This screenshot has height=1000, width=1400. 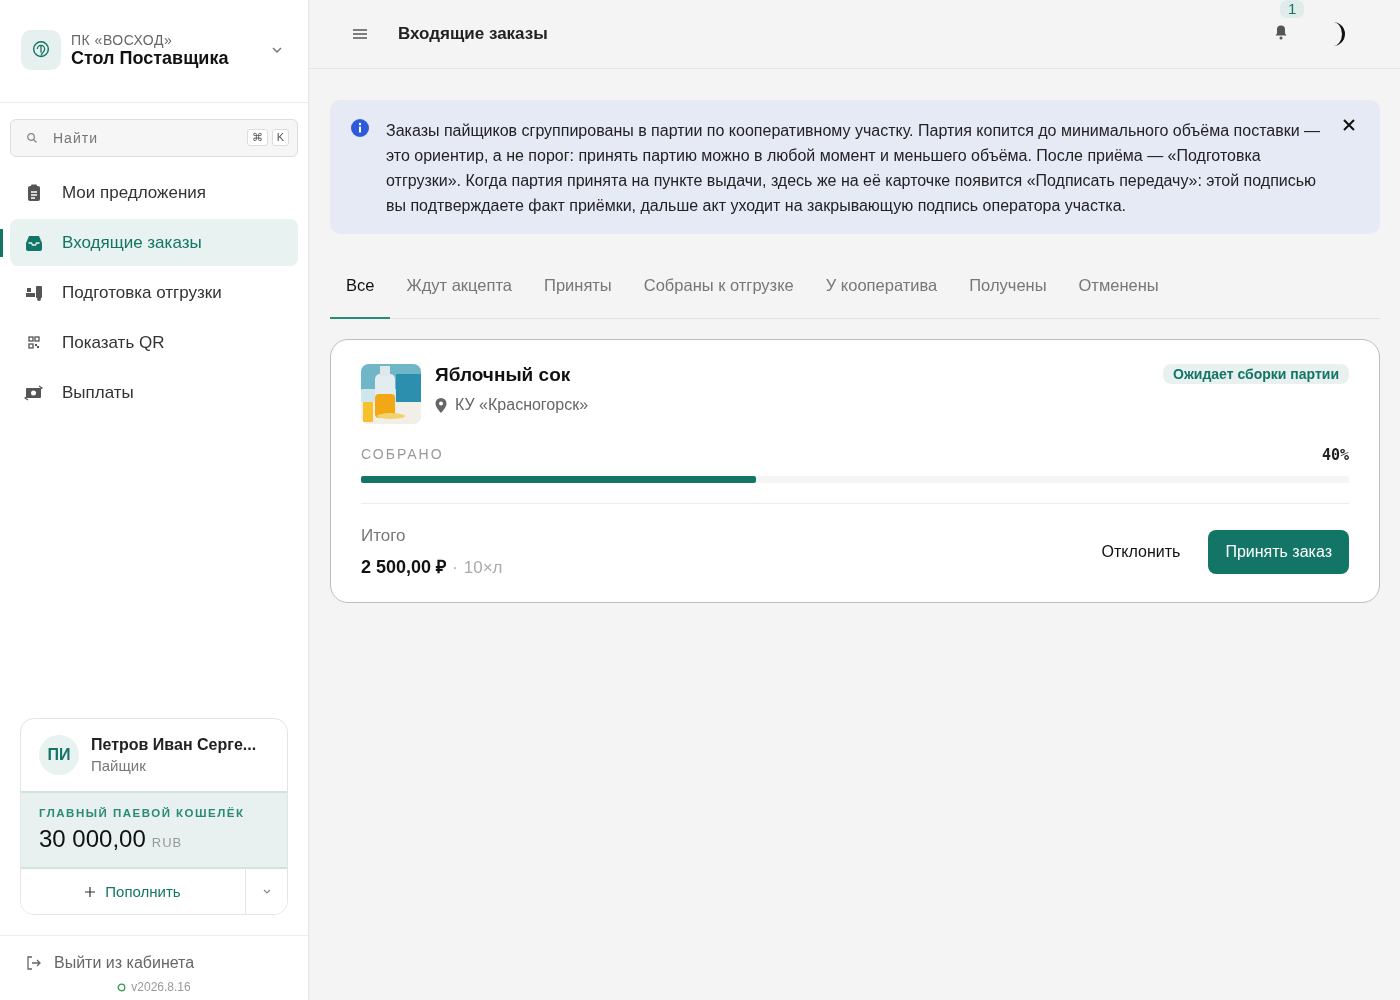 I want to click on accept-button: Принять заказ, so click(x=1278, y=552).